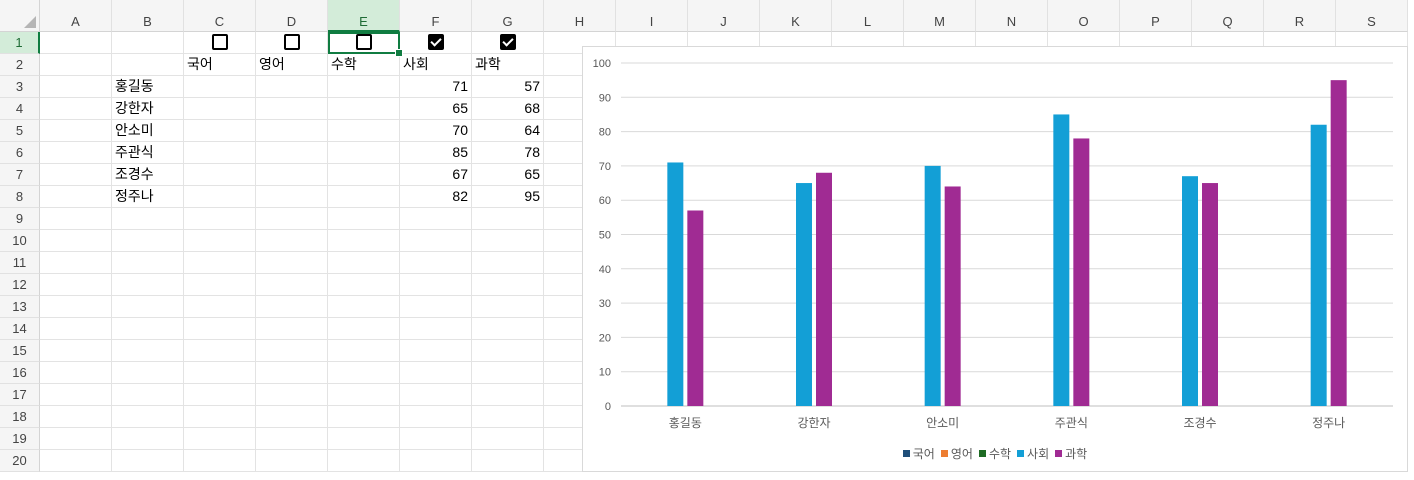  Describe the element at coordinates (435, 41) in the screenshot. I see `checkbox-f1` at that location.